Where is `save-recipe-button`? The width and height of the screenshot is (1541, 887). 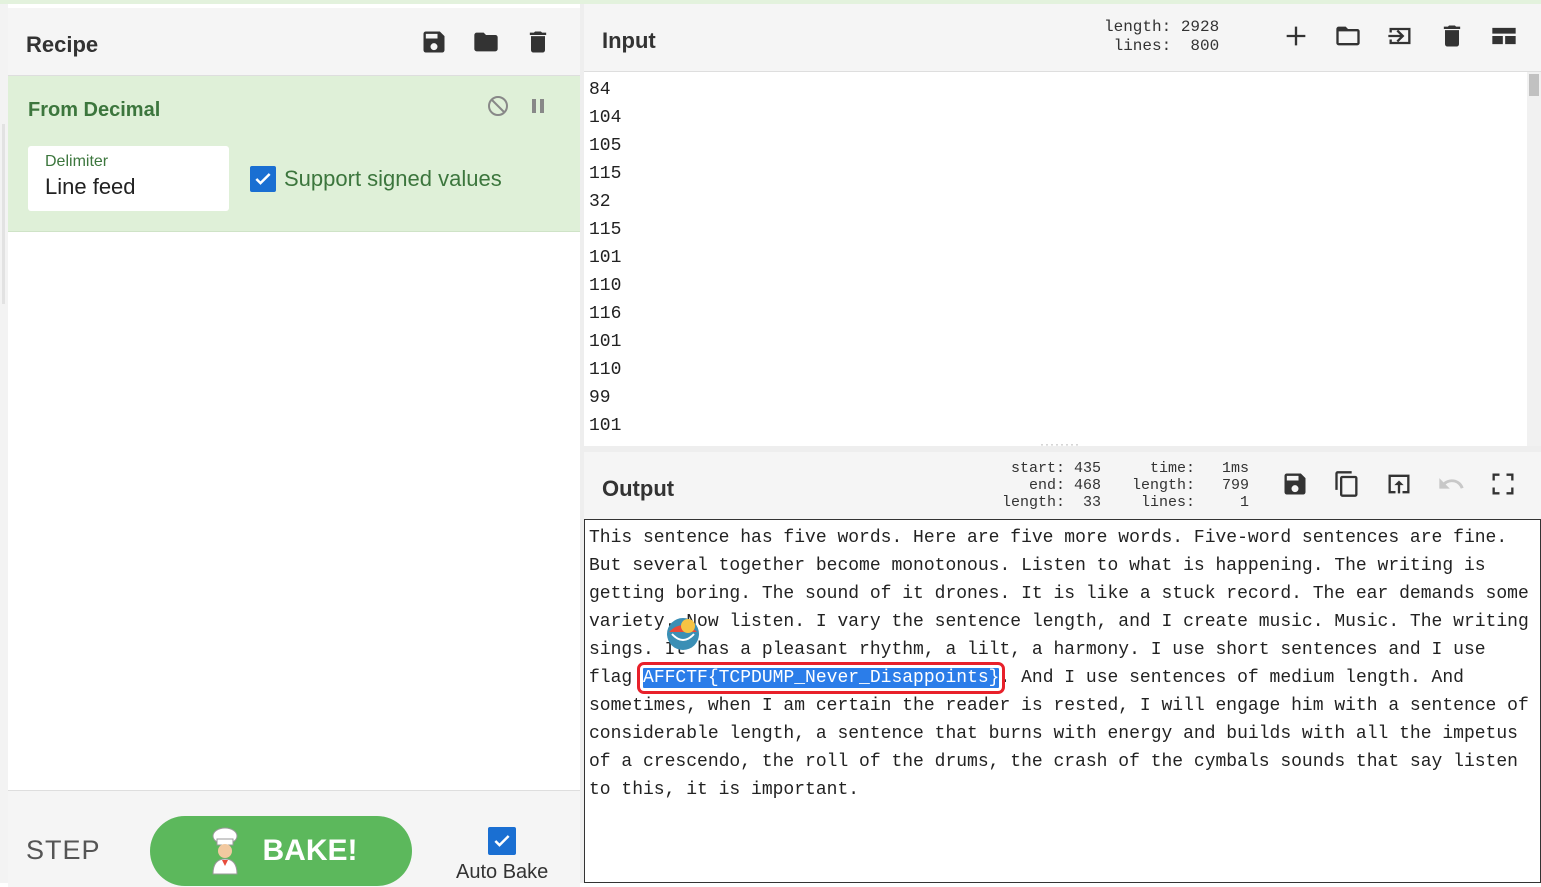 save-recipe-button is located at coordinates (434, 42).